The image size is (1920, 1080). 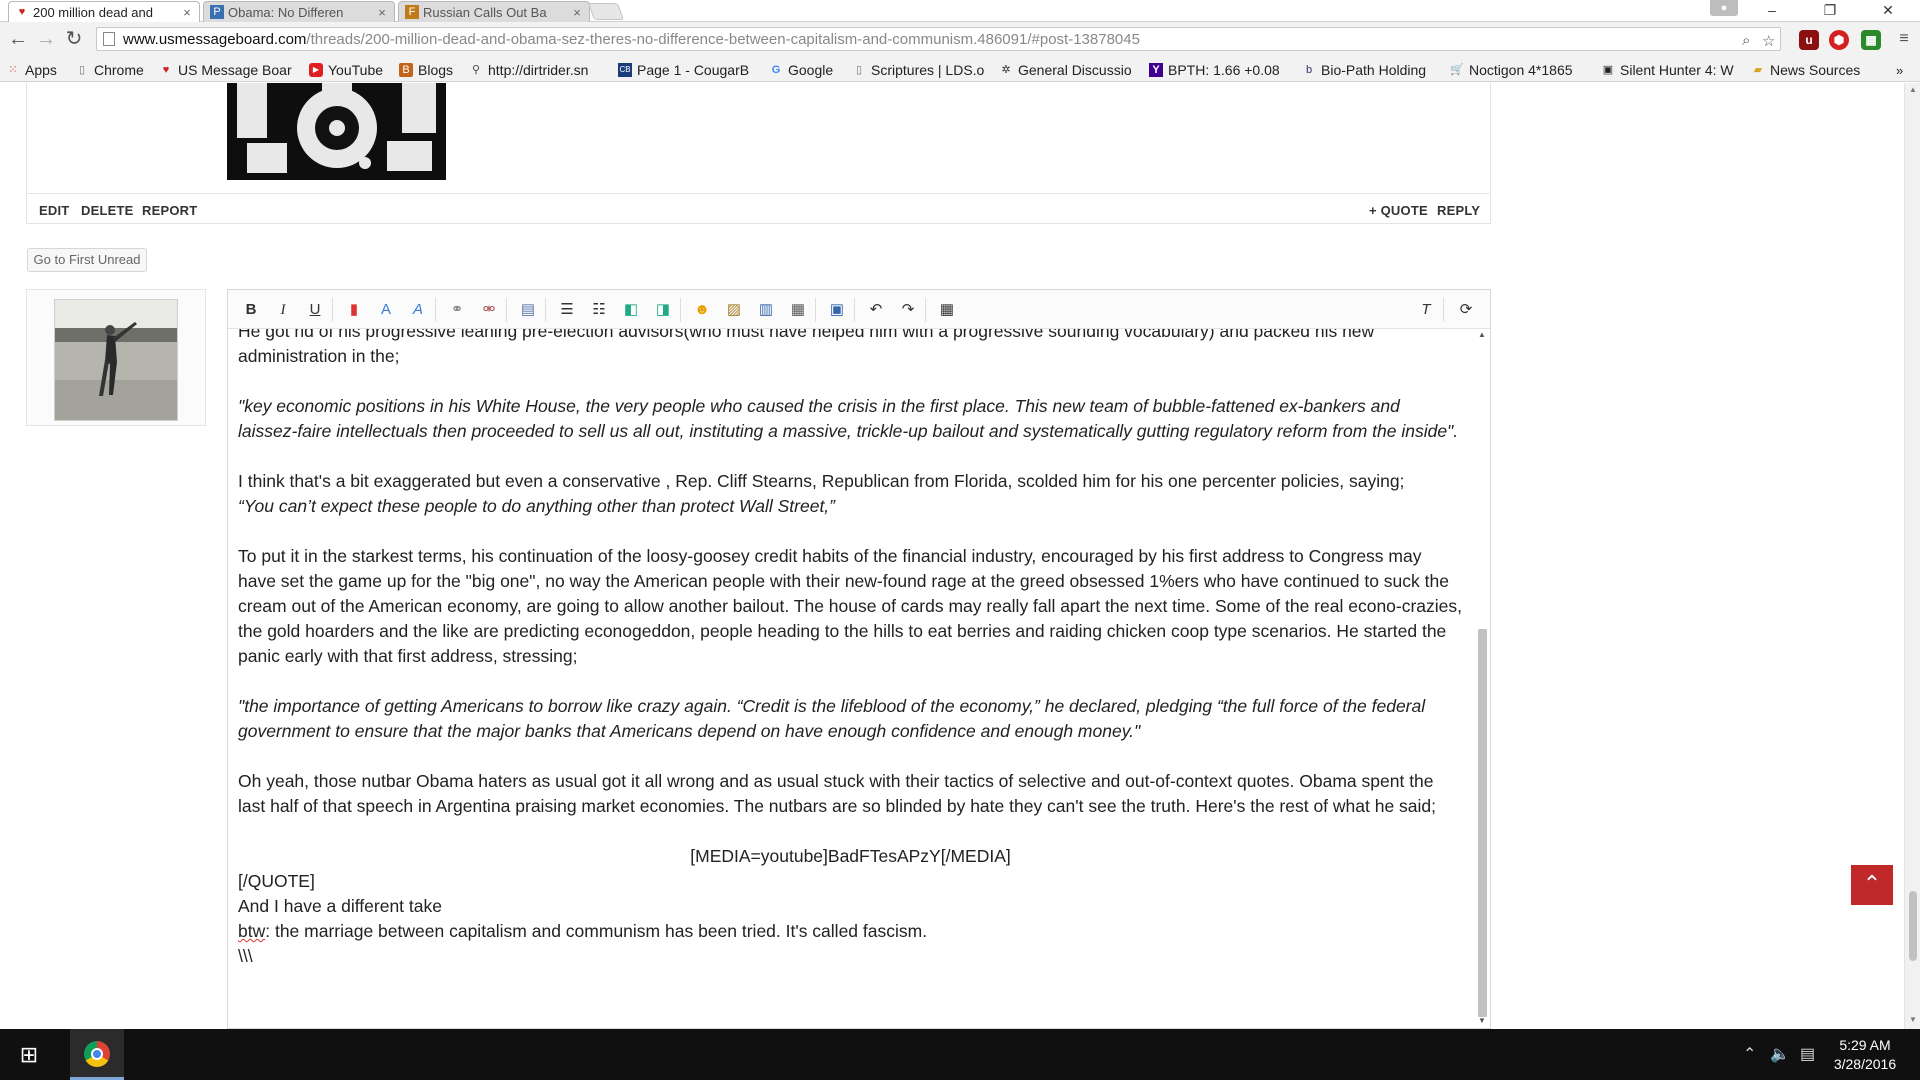 I want to click on bookmark-general-discussion: ✲ General Discussio, so click(x=1065, y=70).